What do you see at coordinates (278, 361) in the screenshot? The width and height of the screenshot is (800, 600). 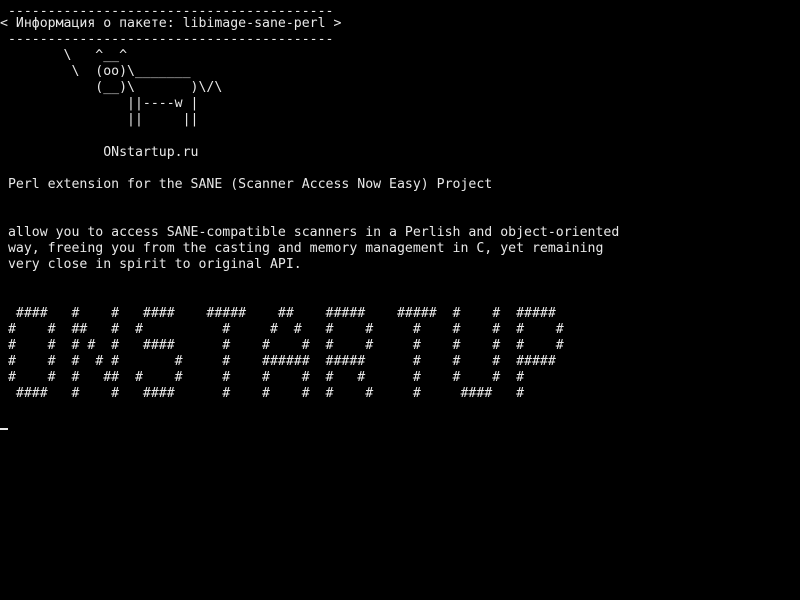 I see `banner-line: # # # # # # # ###### ##### # # # #####` at bounding box center [278, 361].